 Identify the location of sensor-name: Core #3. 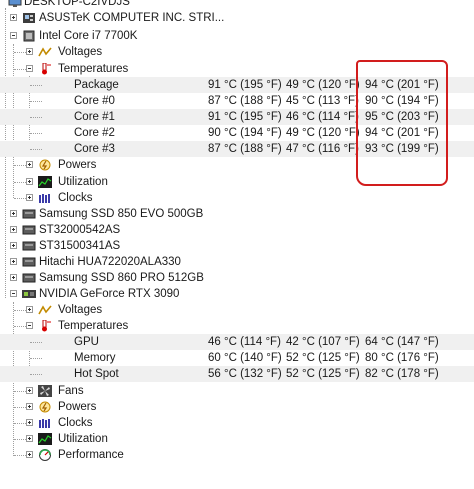
(94, 149).